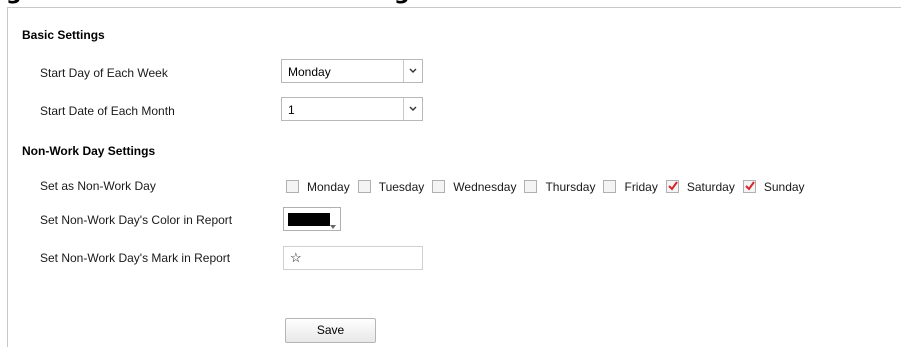  I want to click on start-day-label: Start Day of Each Week, so click(104, 73).